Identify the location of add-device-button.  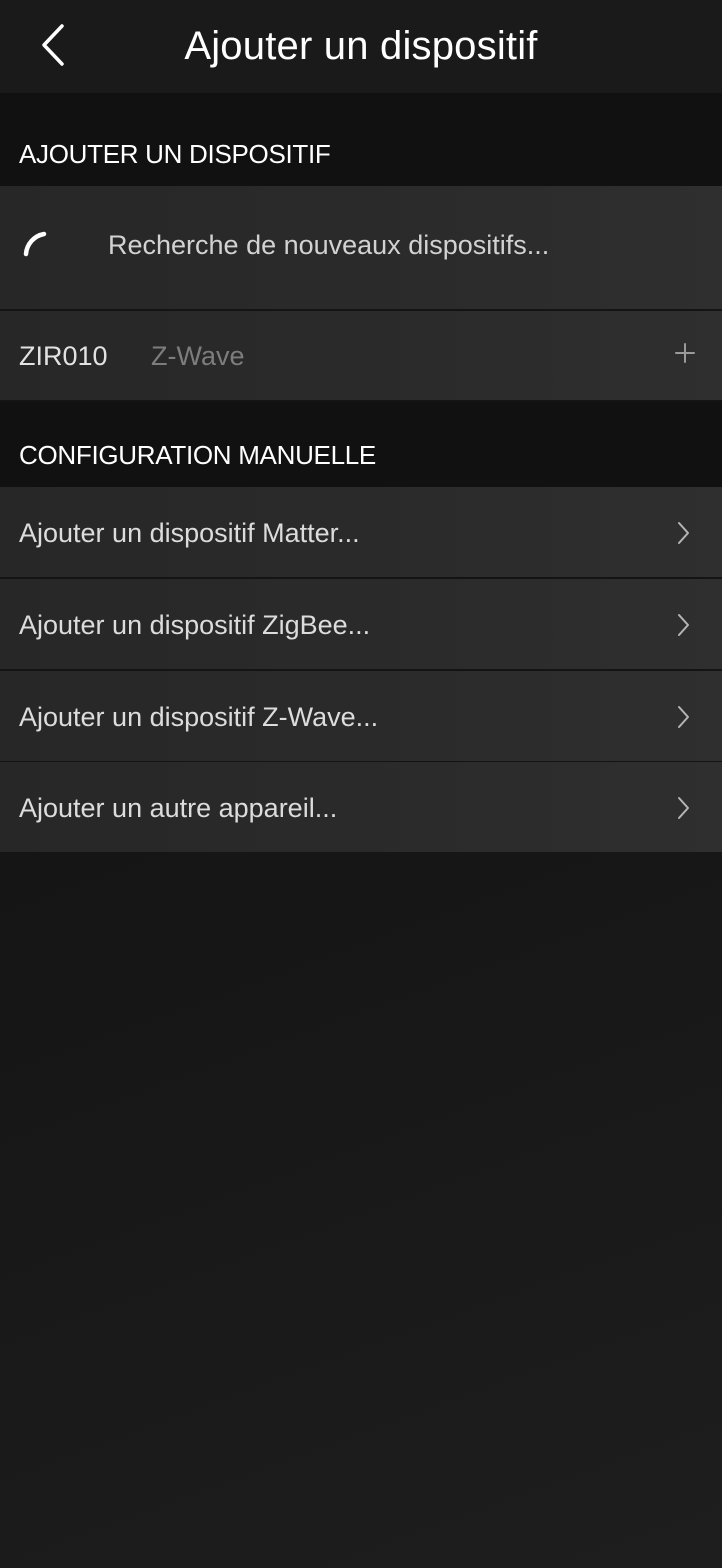
(685, 353).